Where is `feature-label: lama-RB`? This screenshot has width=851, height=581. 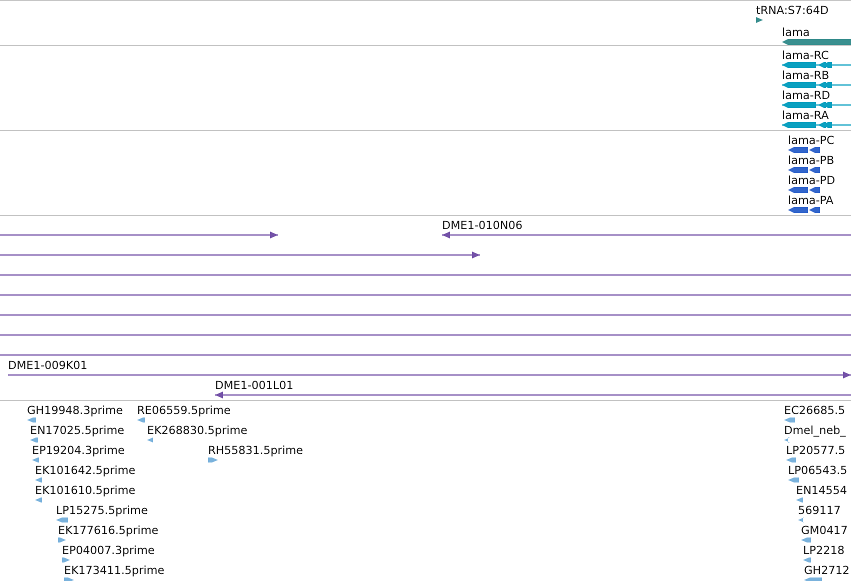 feature-label: lama-RB is located at coordinates (806, 75).